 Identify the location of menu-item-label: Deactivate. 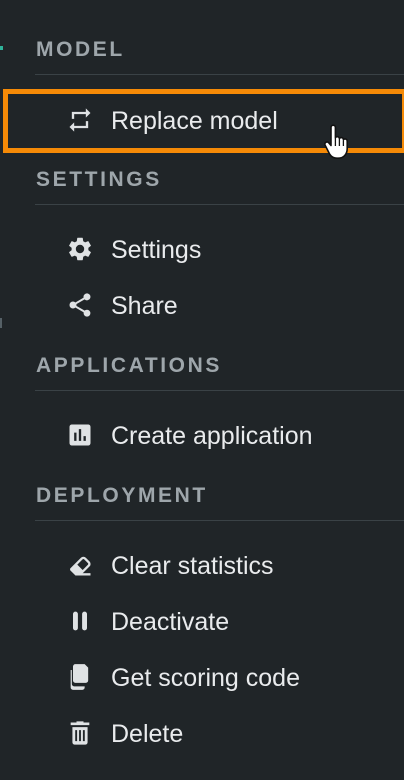
(170, 622).